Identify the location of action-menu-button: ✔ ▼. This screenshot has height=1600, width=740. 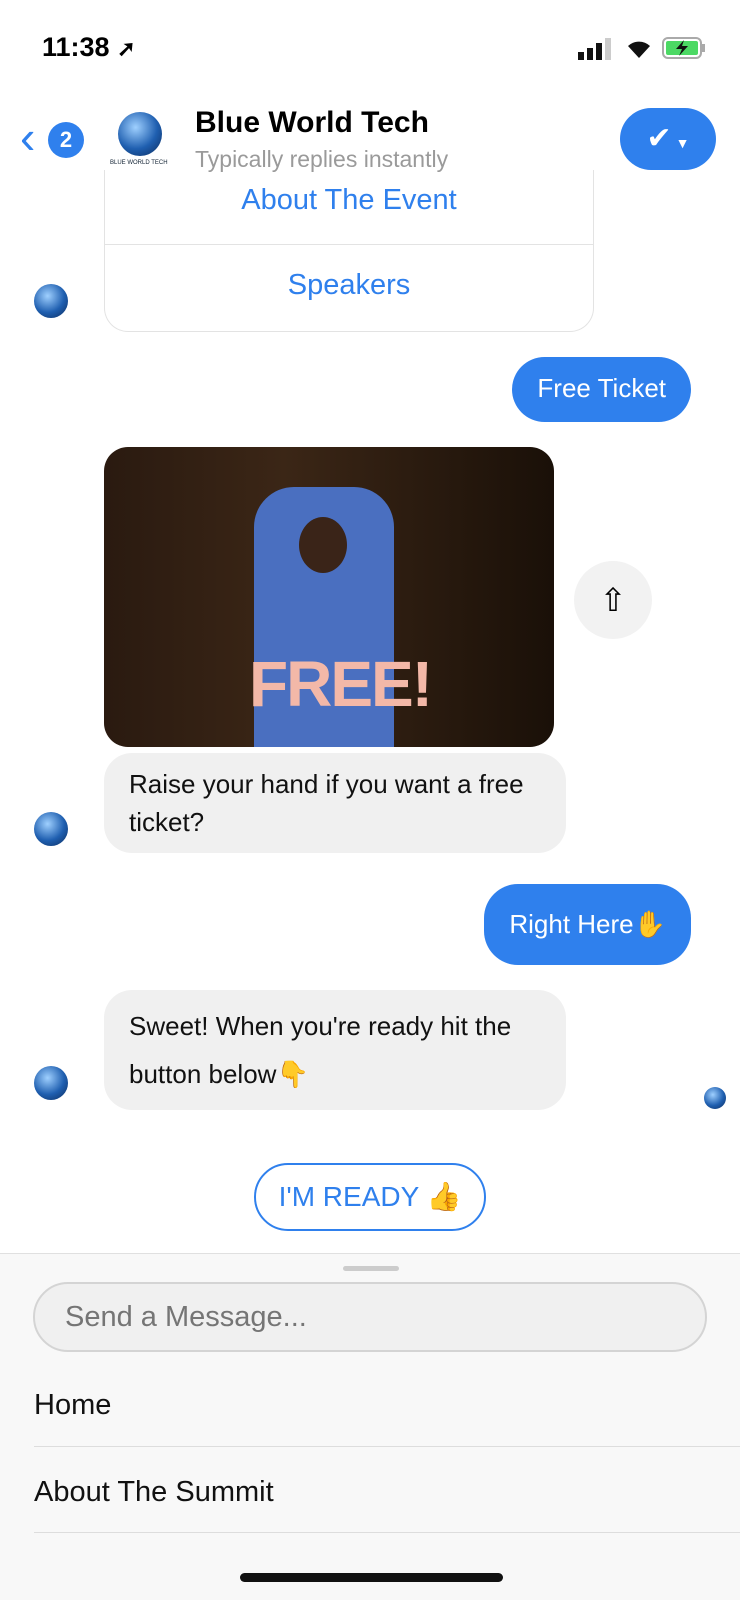
(668, 139).